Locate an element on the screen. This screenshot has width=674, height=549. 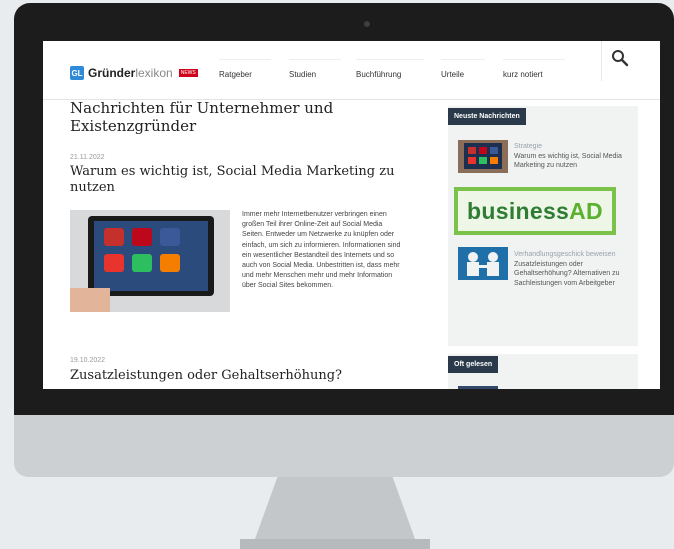
nav-label: kurz notiert is located at coordinates (523, 74).